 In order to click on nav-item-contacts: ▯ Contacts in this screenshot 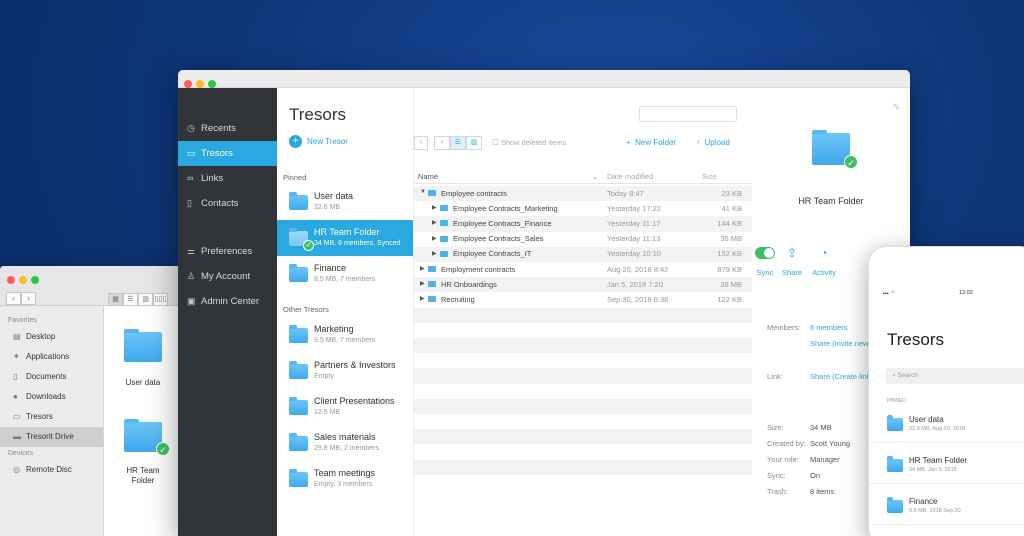, I will do `click(227, 203)`.